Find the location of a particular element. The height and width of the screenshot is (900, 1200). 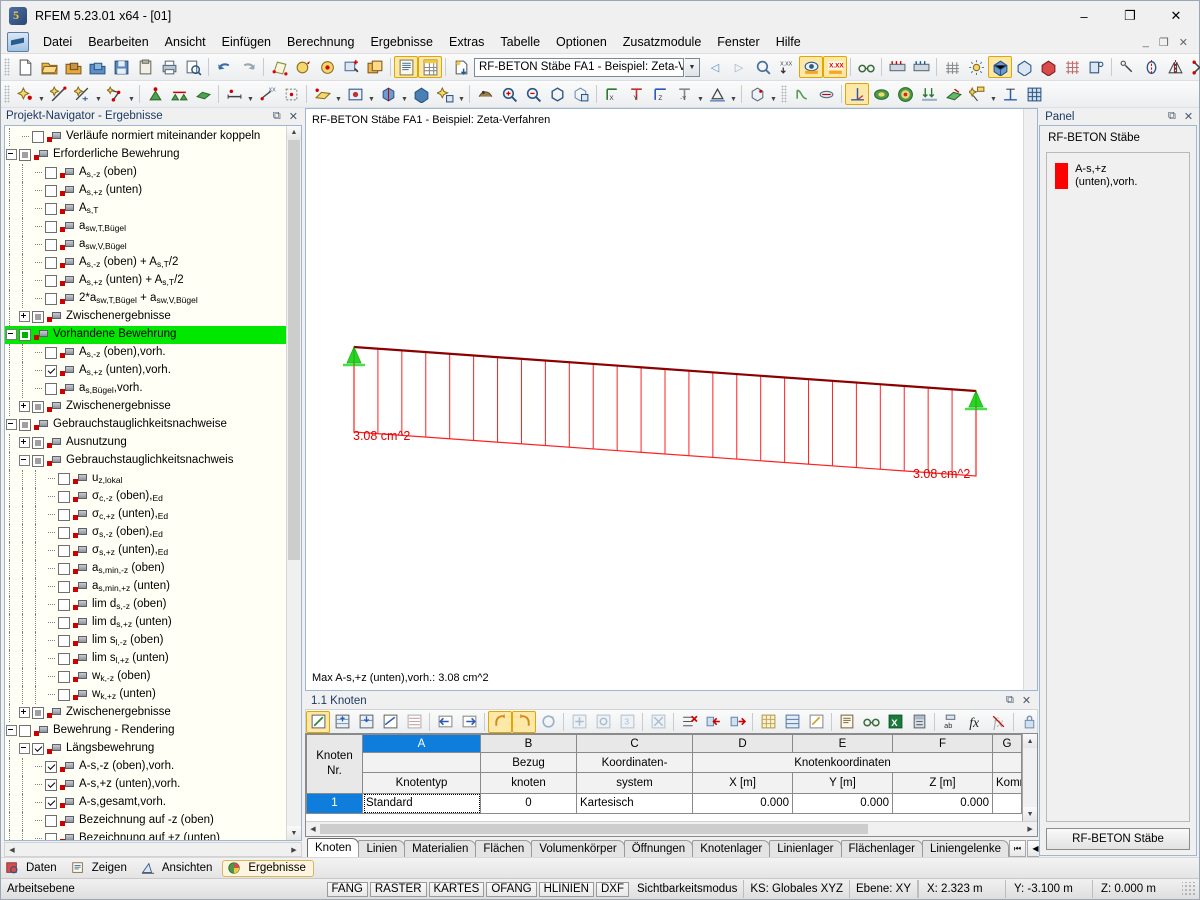

view-tab-daten: Daten is located at coordinates (32, 868).